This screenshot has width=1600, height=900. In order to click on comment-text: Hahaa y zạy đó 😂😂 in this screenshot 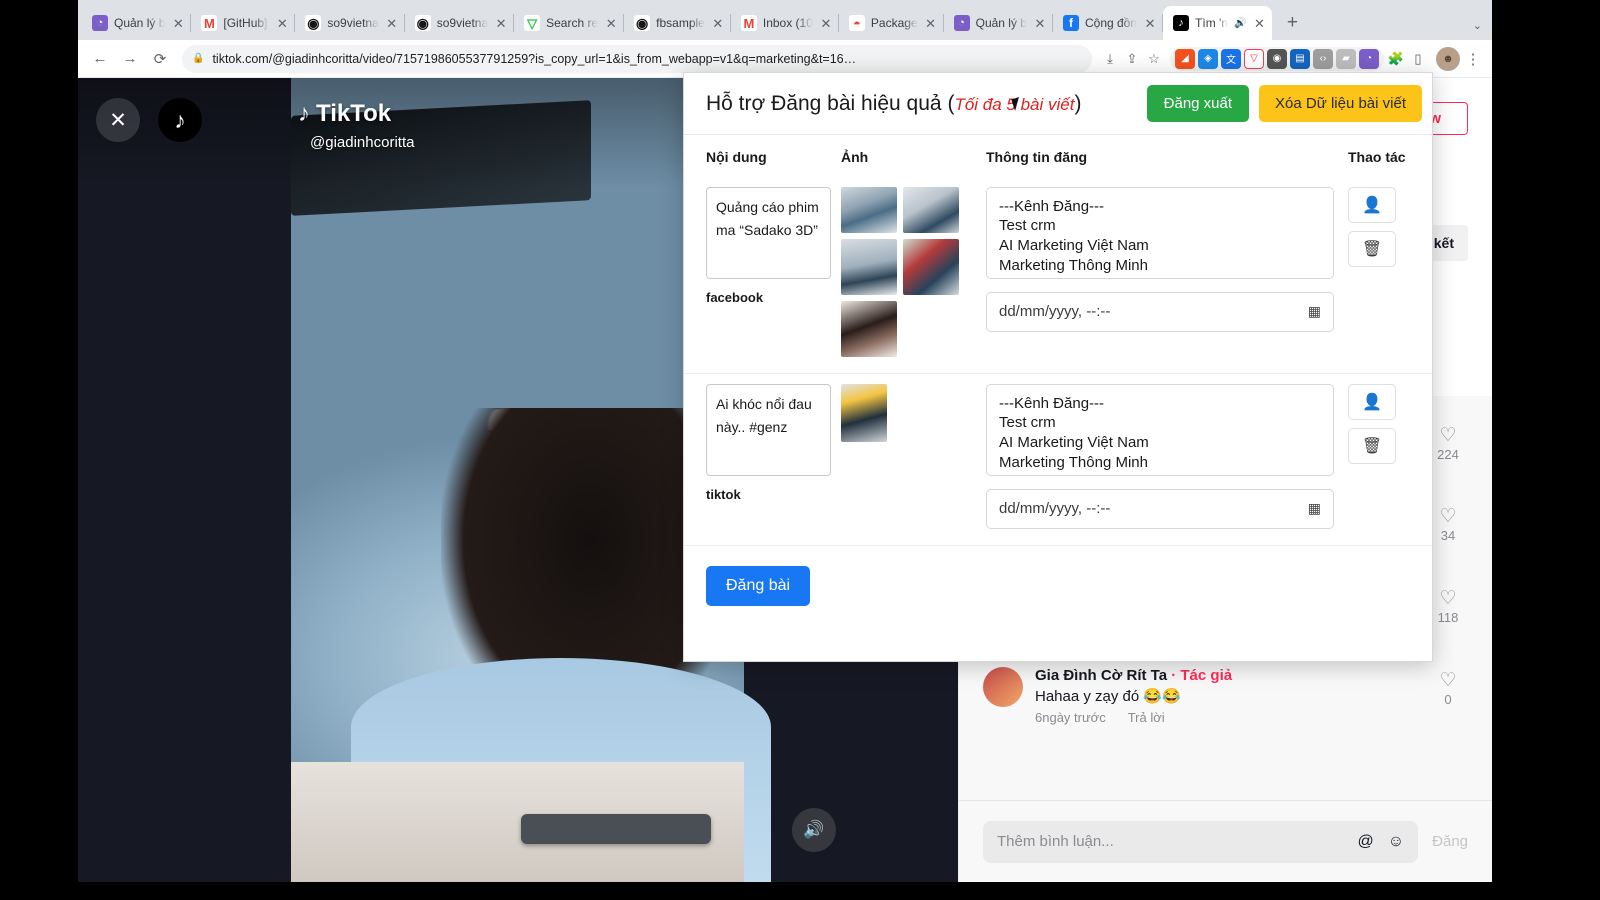, I will do `click(1108, 696)`.